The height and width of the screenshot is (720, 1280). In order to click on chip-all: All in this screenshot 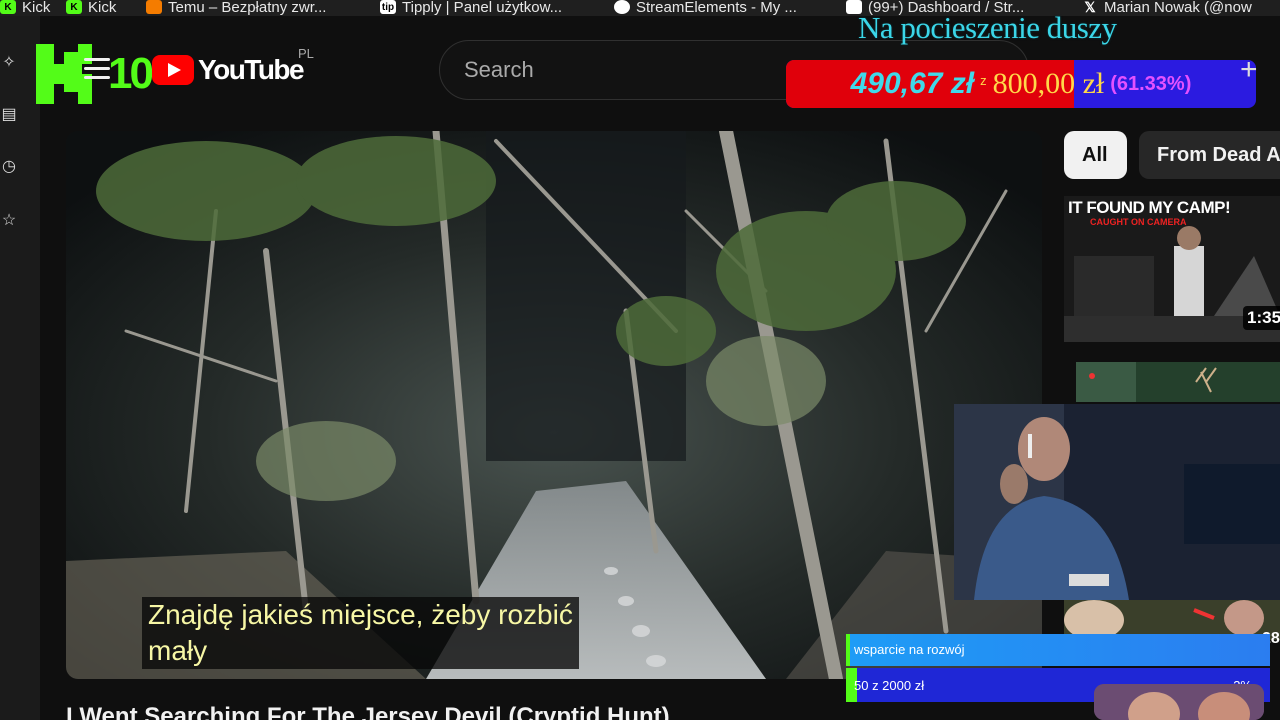, I will do `click(1095, 155)`.